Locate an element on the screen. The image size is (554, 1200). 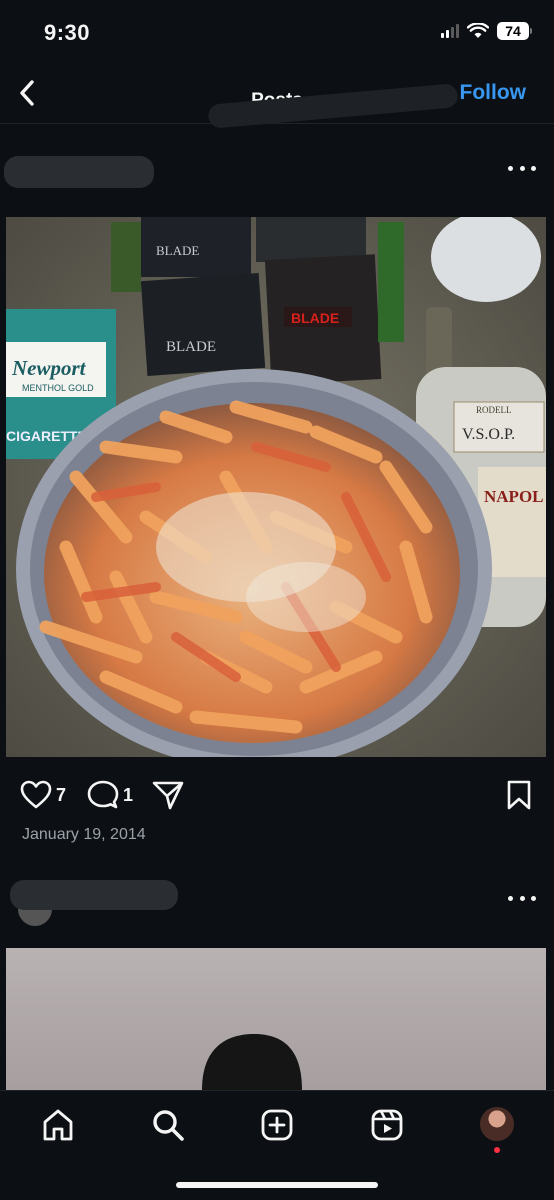
bottom-tab-bar is located at coordinates (277, 1145).